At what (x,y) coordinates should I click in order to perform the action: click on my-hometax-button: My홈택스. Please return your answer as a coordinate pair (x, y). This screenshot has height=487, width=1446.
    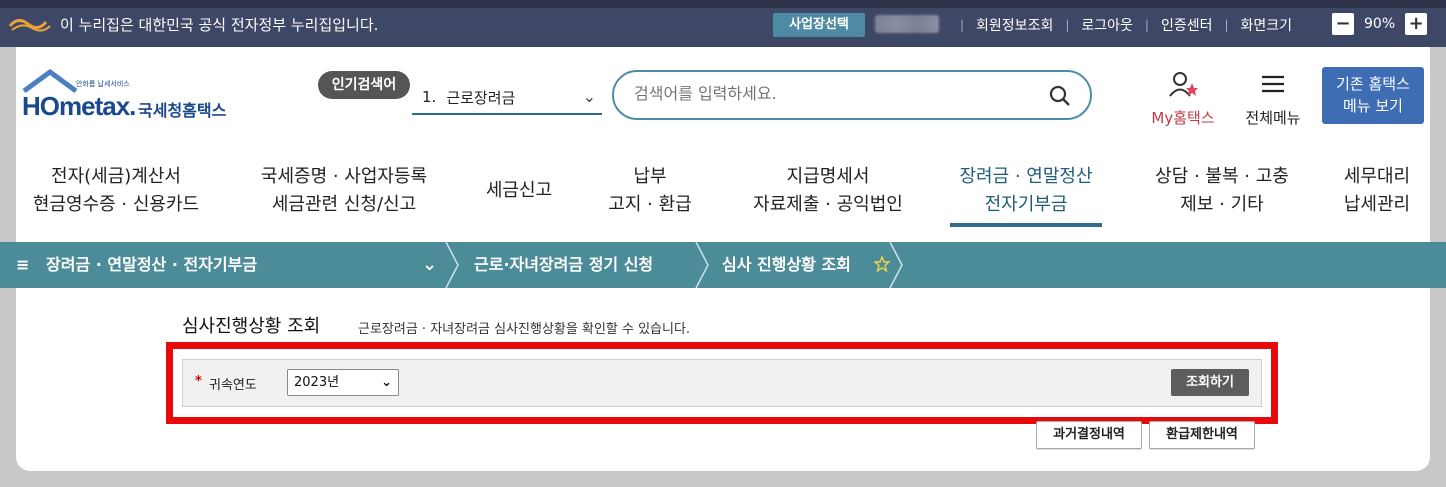
    Looking at the image, I should click on (1183, 99).